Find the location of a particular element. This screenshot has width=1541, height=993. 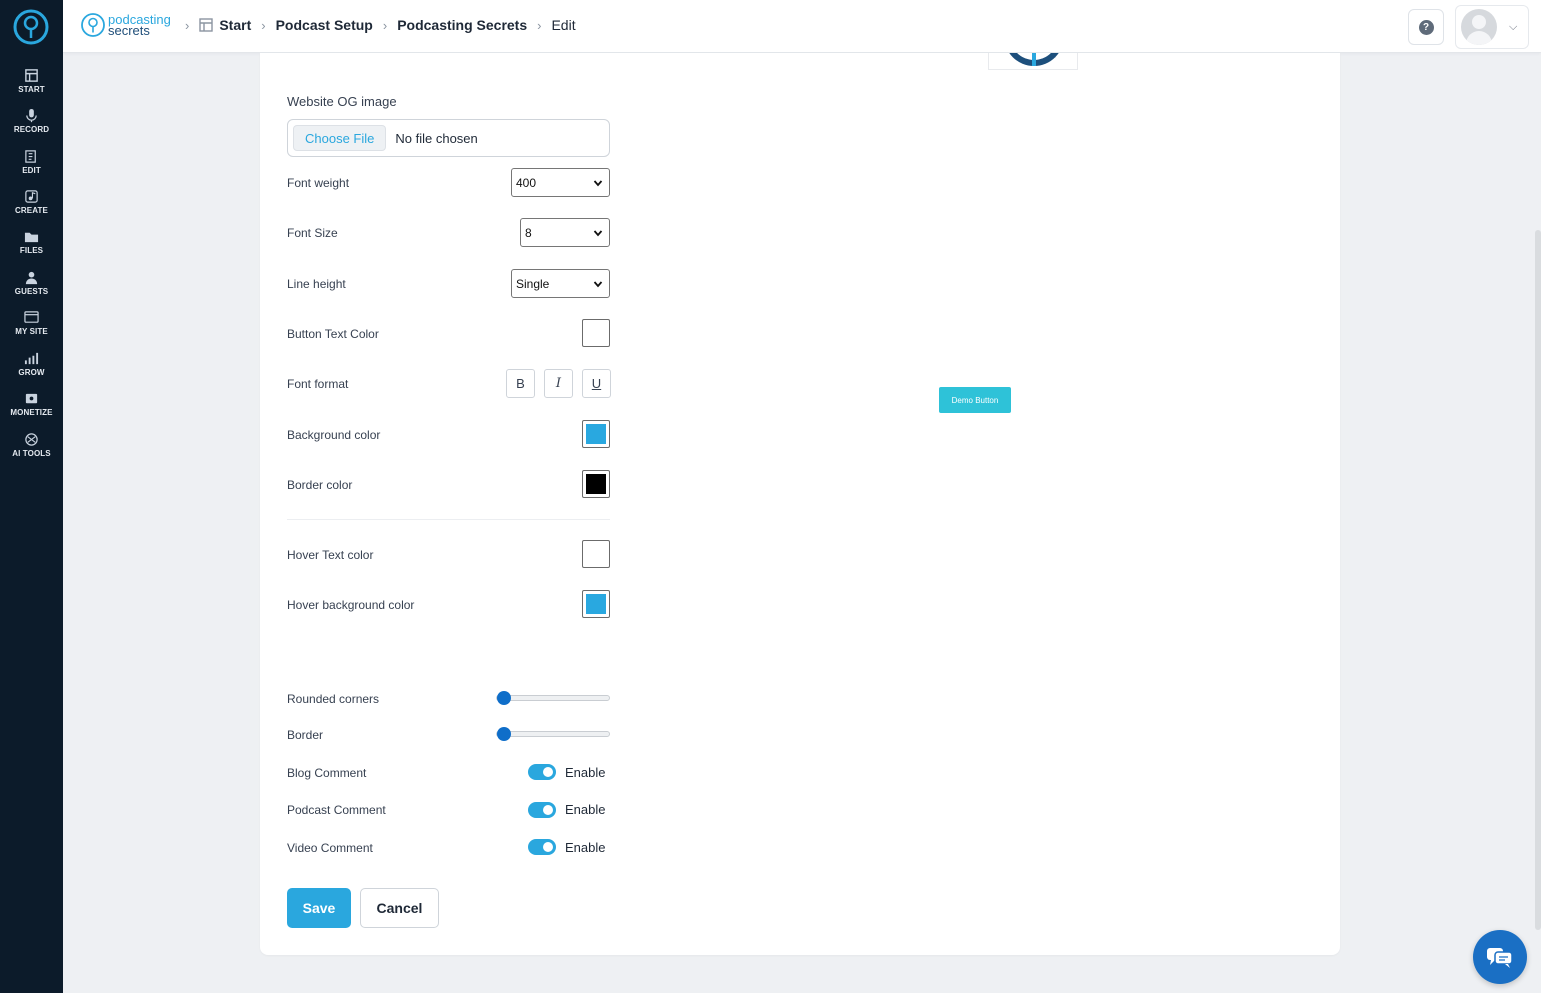

hover-text-color-label: Hover Text color is located at coordinates (330, 555).